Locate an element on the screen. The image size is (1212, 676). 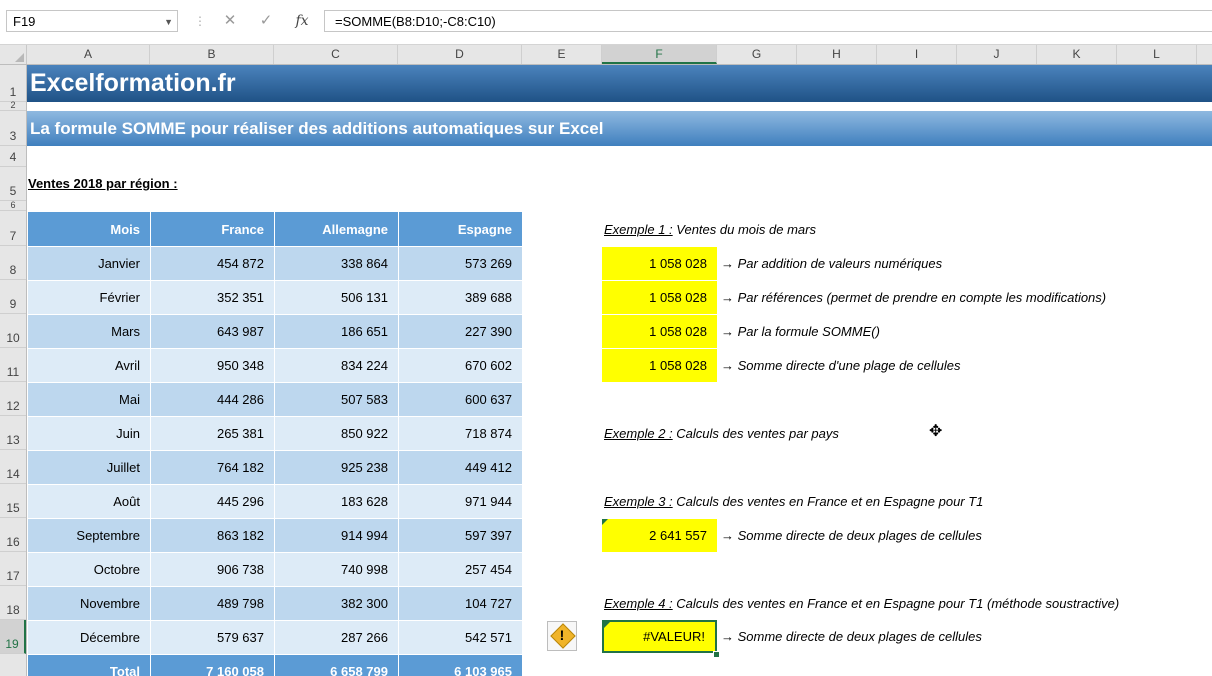
row-header-1: 1 is located at coordinates (13, 83).